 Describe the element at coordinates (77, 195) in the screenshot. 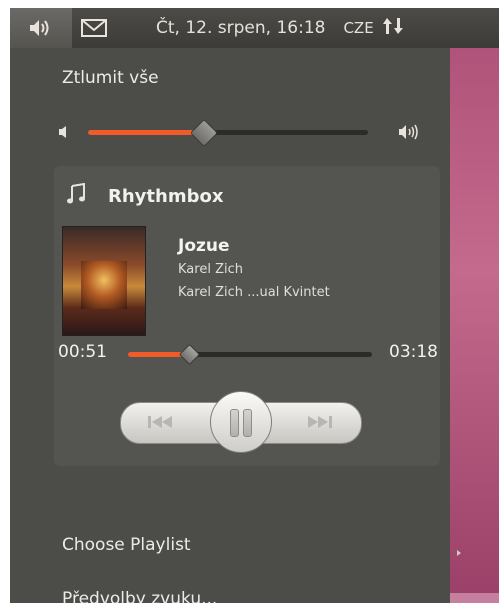

I see `music-note-icon` at that location.